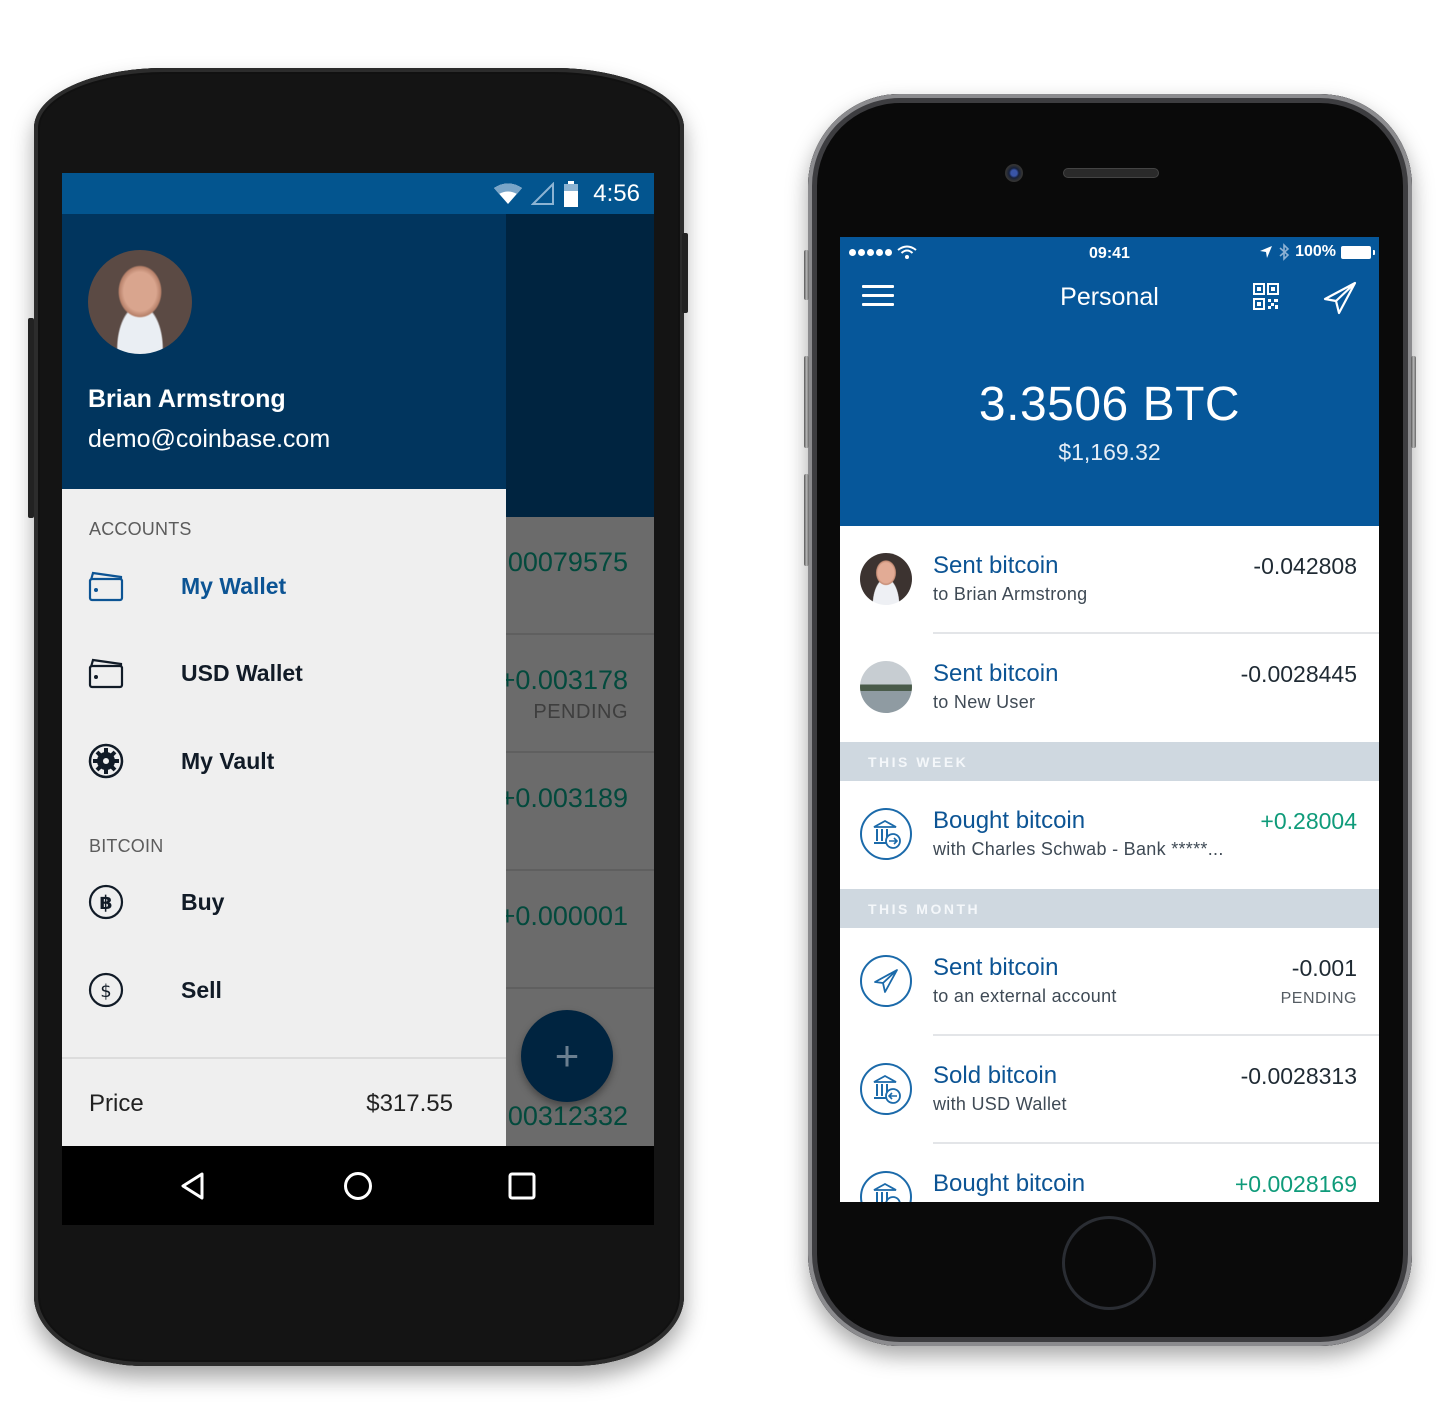 The height and width of the screenshot is (1421, 1442). Describe the element at coordinates (1298, 1076) in the screenshot. I see `transaction-amount: -0.0028313` at that location.